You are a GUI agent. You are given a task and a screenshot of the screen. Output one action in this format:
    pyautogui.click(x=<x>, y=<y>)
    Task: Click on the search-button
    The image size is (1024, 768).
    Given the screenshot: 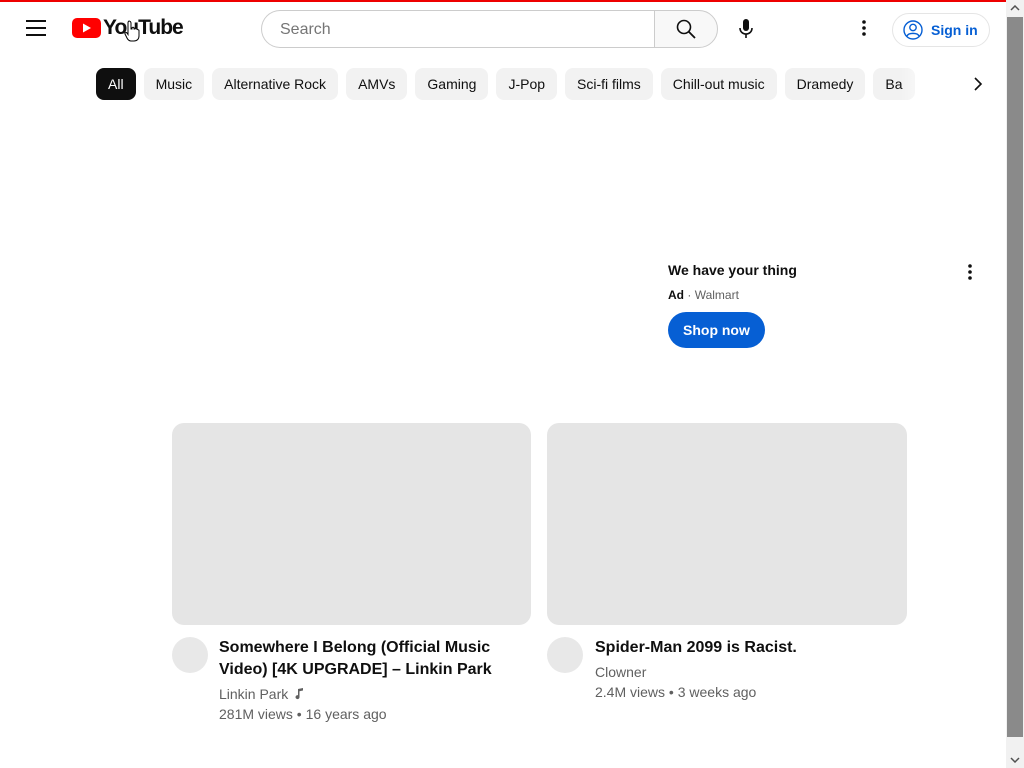 What is the action you would take?
    pyautogui.click(x=686, y=29)
    